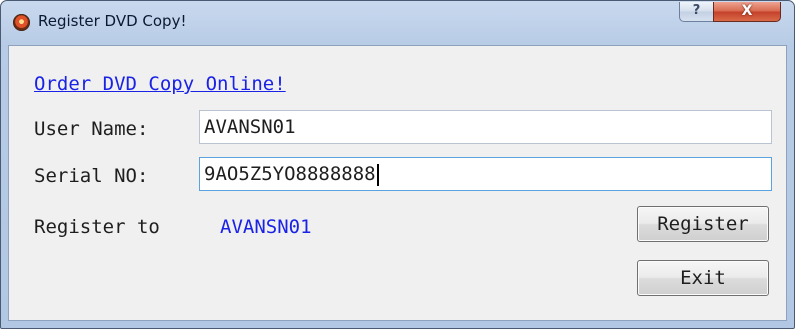  Describe the element at coordinates (485, 174) in the screenshot. I see `serial-field: 9AO5Z5YO8888888` at that location.